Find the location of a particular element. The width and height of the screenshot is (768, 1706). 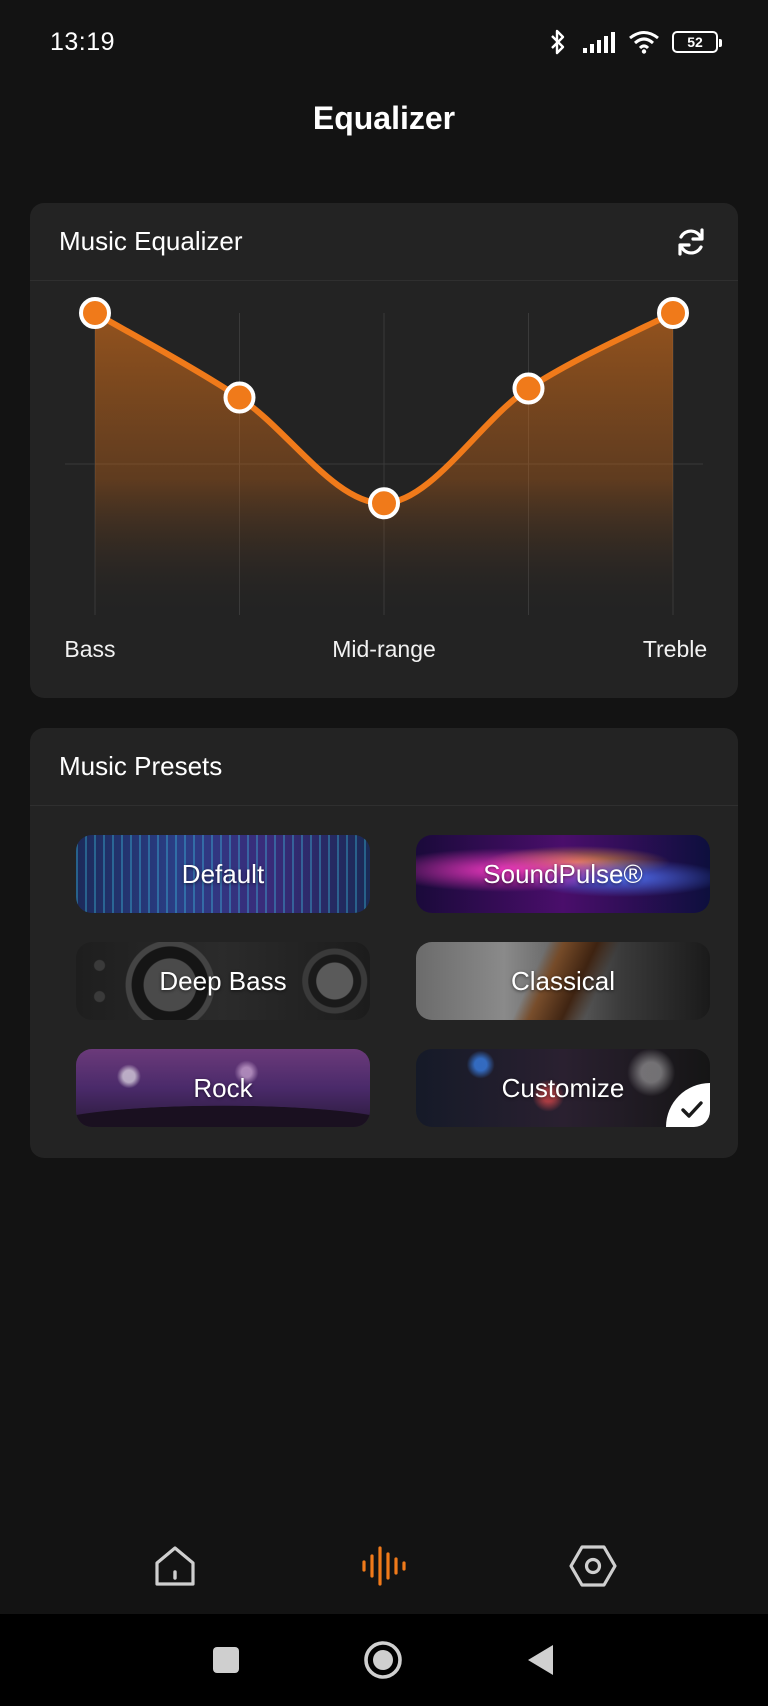

preset-soundpulse: SoundPulse® is located at coordinates (563, 874).